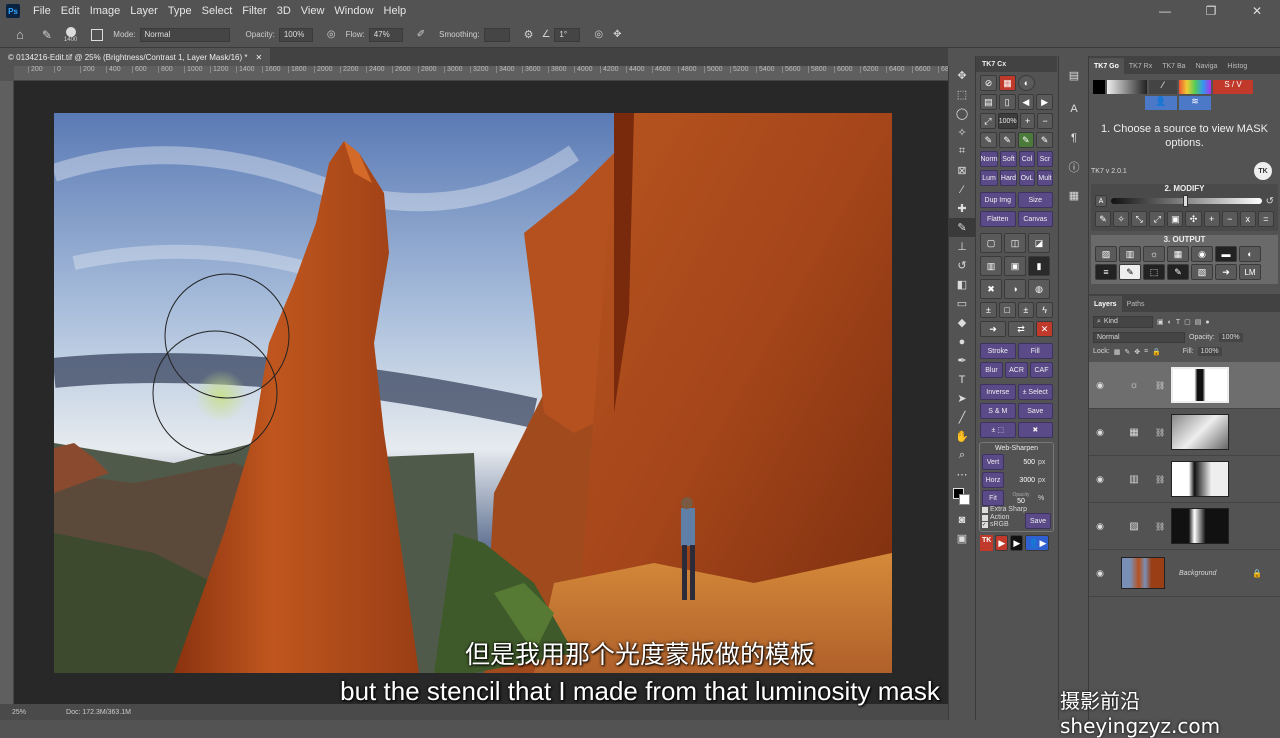 This screenshot has height=738, width=1280. What do you see at coordinates (1016, 370) in the screenshot?
I see `acr-button: ACR` at bounding box center [1016, 370].